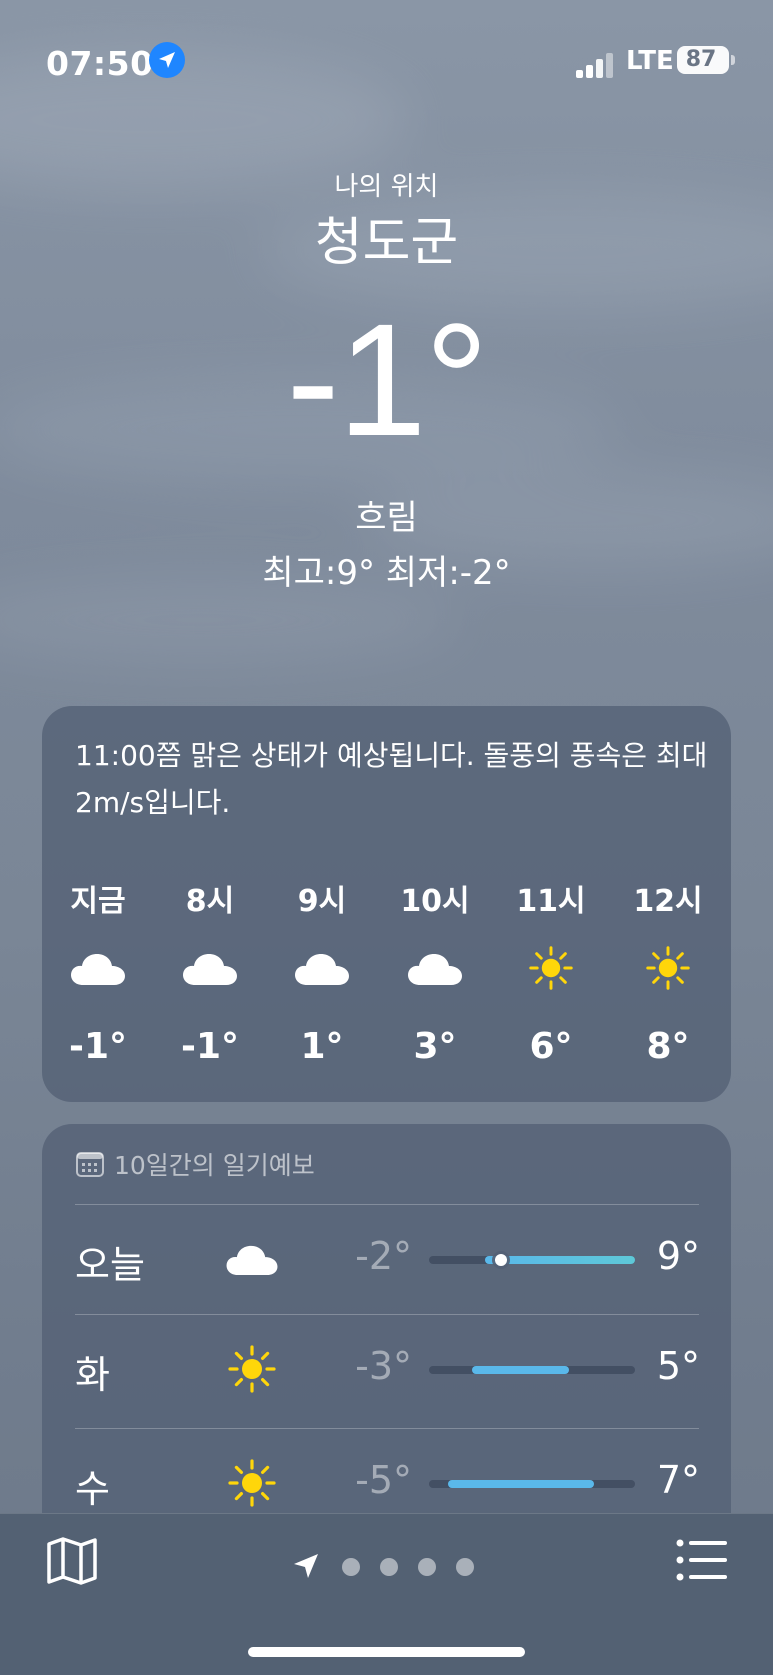  I want to click on hourly-item: 12시 8°, so click(668, 971).